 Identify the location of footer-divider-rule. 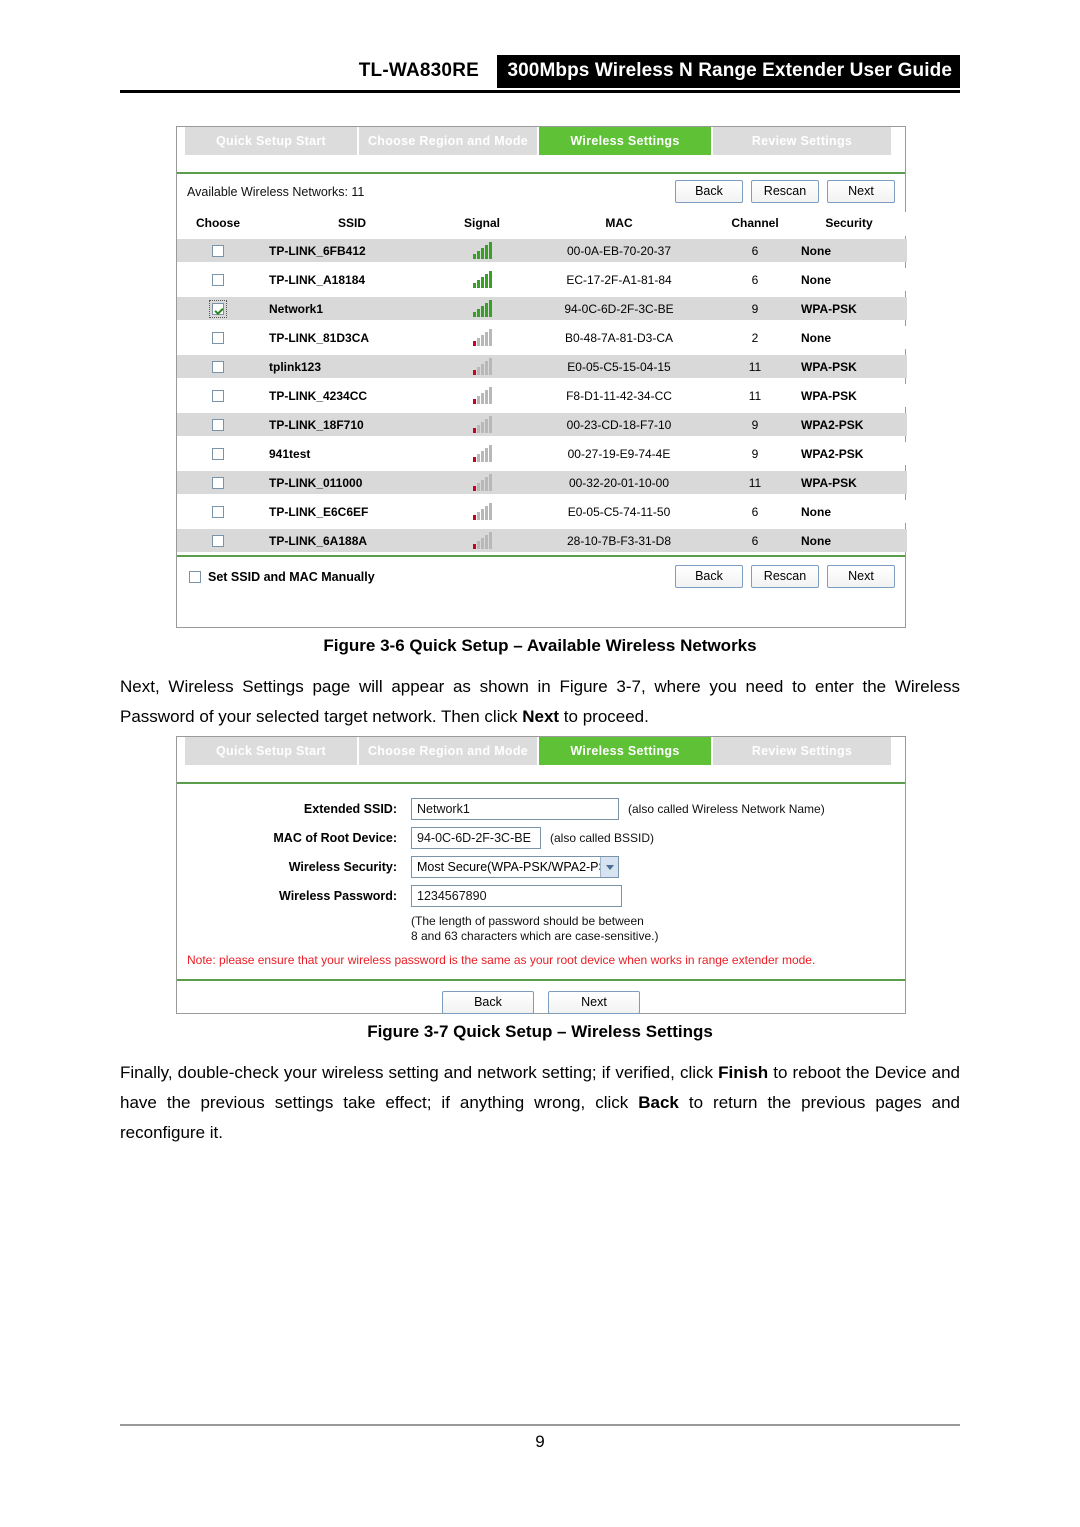
(540, 1425).